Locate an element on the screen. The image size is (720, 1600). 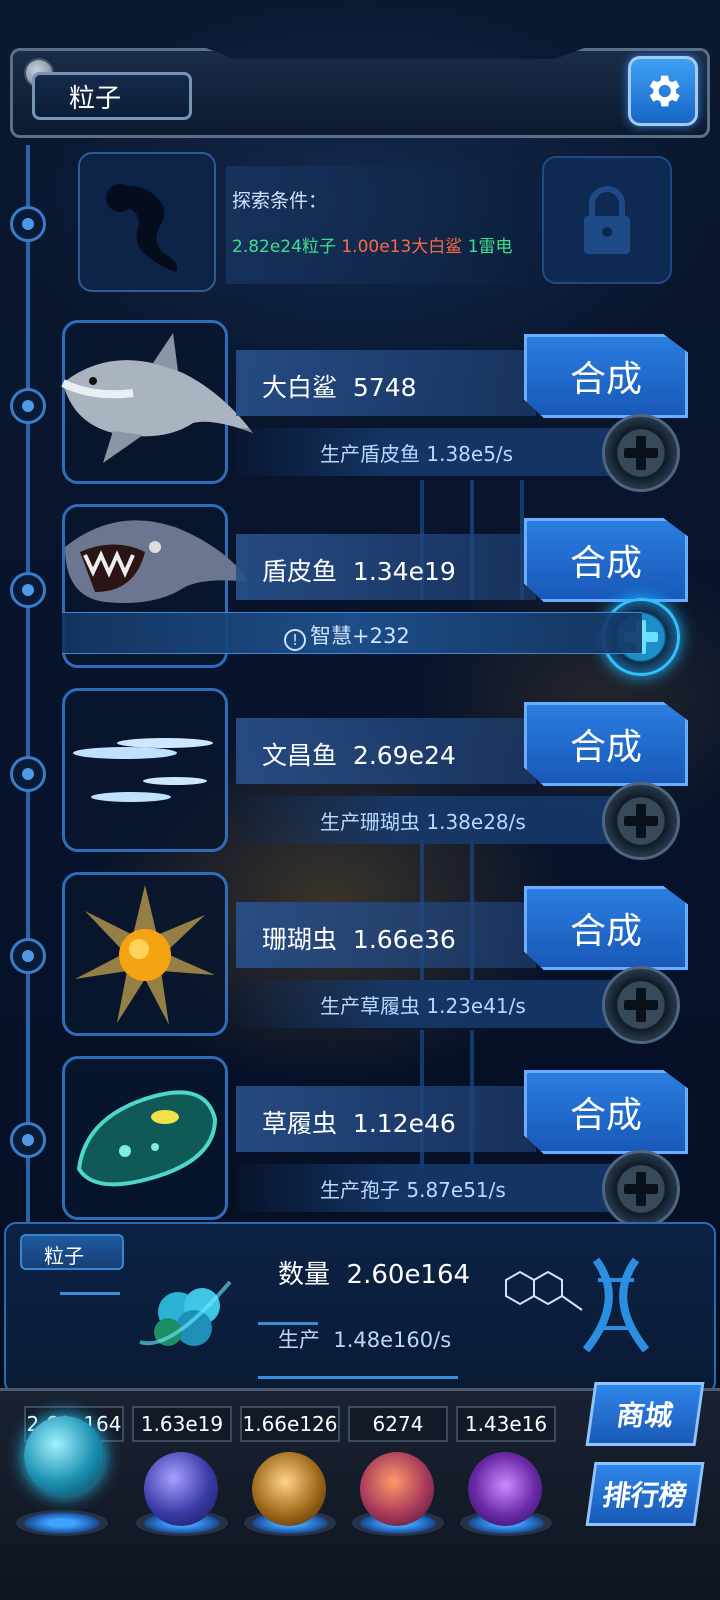
shark-icon is located at coordinates (157, 398).